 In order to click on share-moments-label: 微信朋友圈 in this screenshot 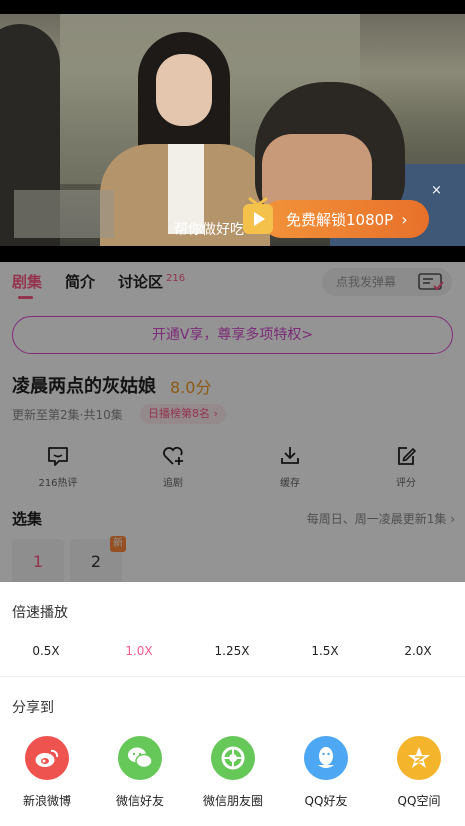, I will do `click(232, 801)`.